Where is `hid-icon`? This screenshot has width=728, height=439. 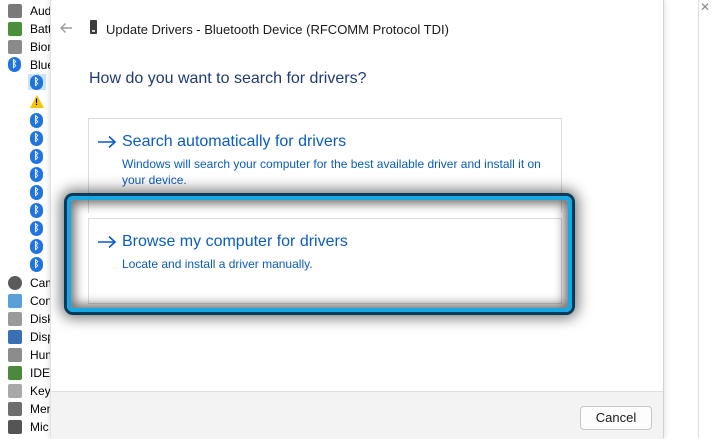
hid-icon is located at coordinates (15, 355).